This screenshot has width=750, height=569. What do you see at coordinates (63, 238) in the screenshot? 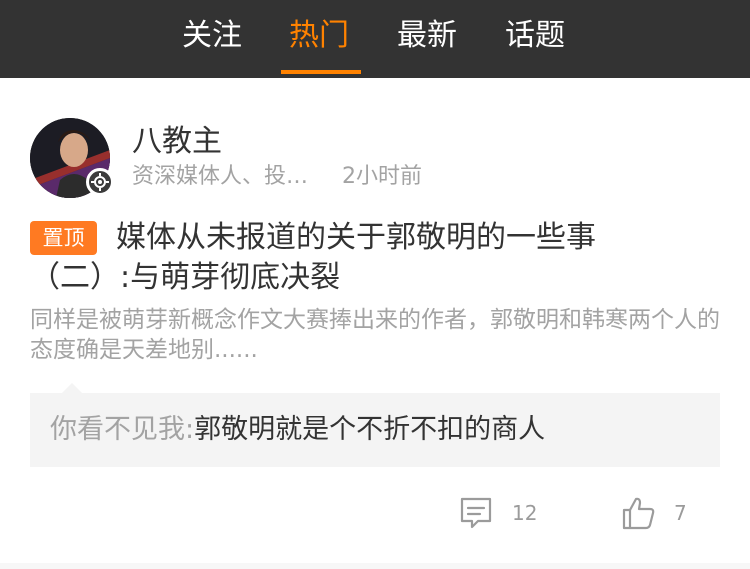
I see `pinned-badge: 置顶` at bounding box center [63, 238].